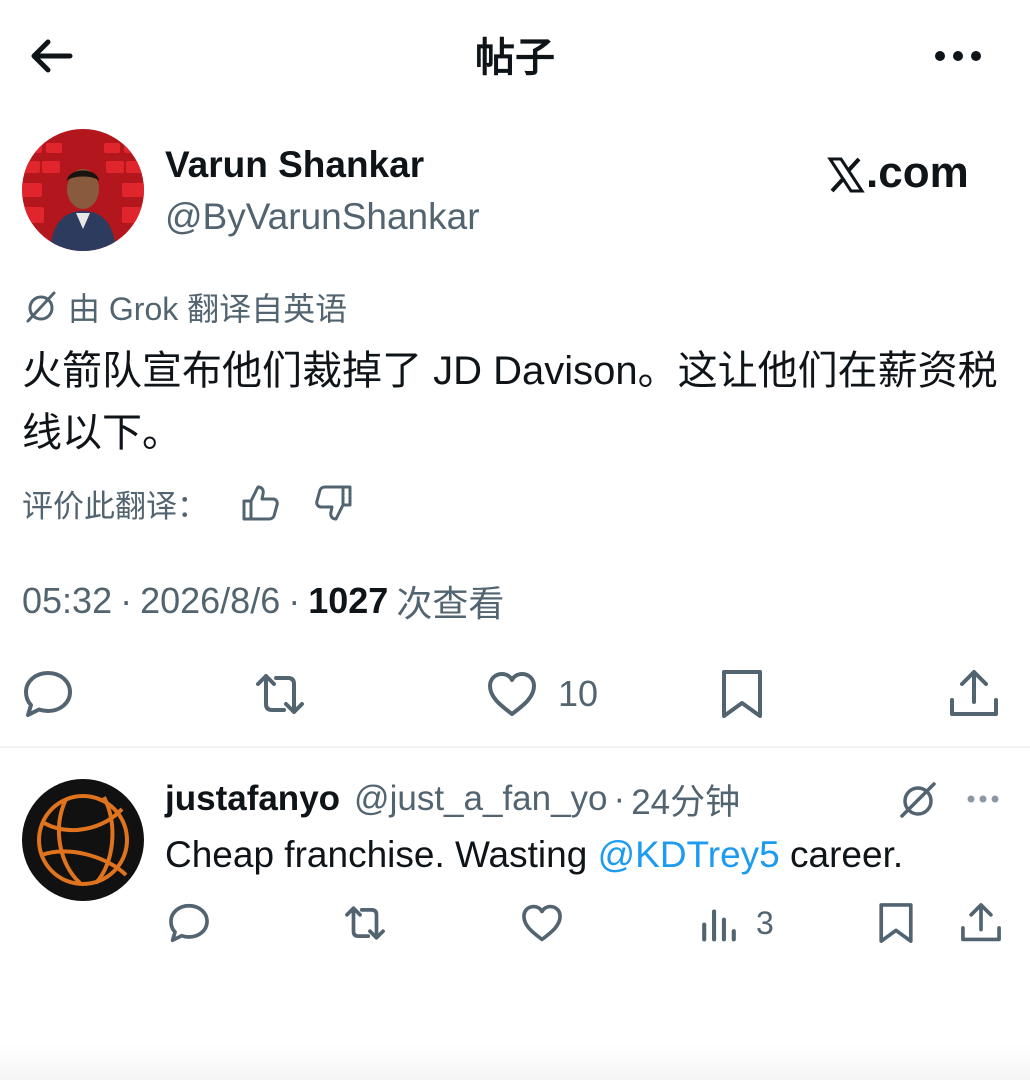  I want to click on reply-text-end: career., so click(841, 854).